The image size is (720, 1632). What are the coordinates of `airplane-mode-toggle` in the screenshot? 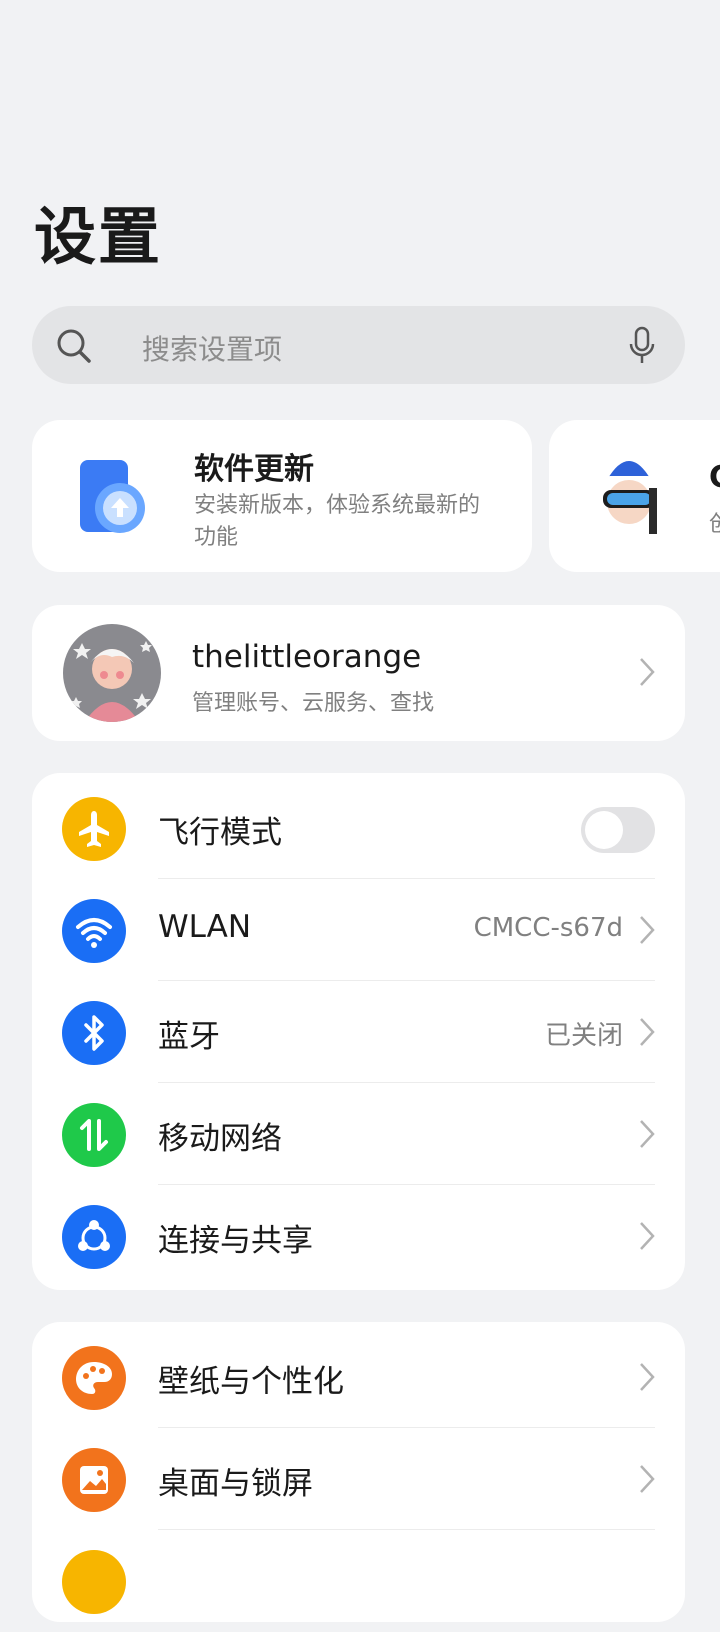 It's located at (618, 830).